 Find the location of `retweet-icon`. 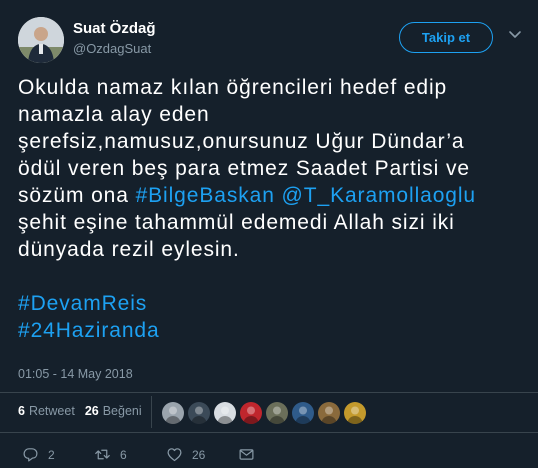

retweet-icon is located at coordinates (102, 454).